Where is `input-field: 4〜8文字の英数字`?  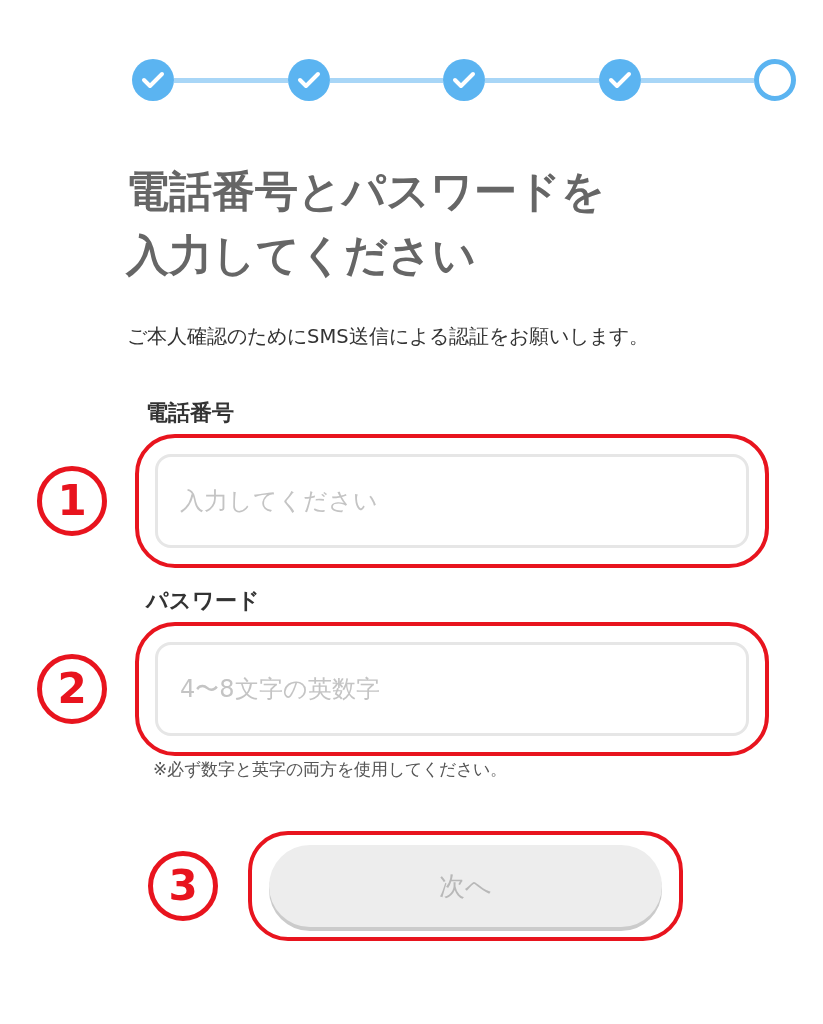
input-field: 4〜8文字の英数字 is located at coordinates (452, 689).